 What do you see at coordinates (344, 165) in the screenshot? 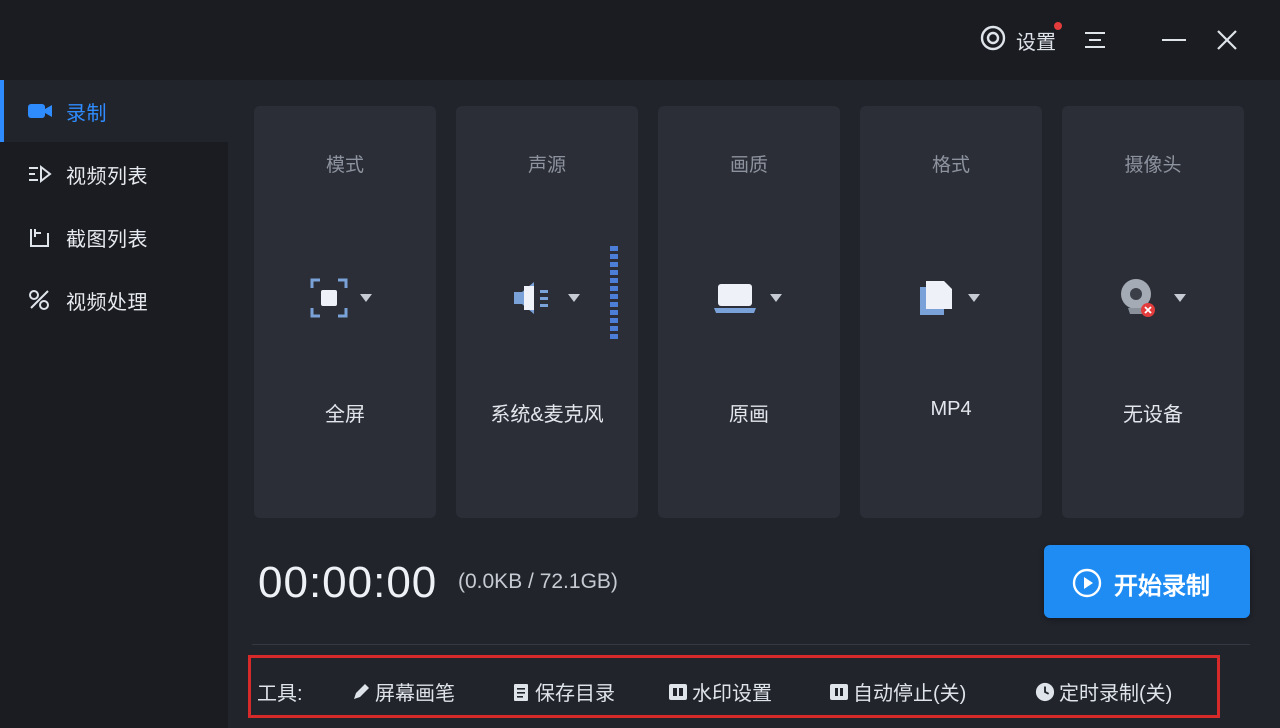
I see `card-title: 模式` at bounding box center [344, 165].